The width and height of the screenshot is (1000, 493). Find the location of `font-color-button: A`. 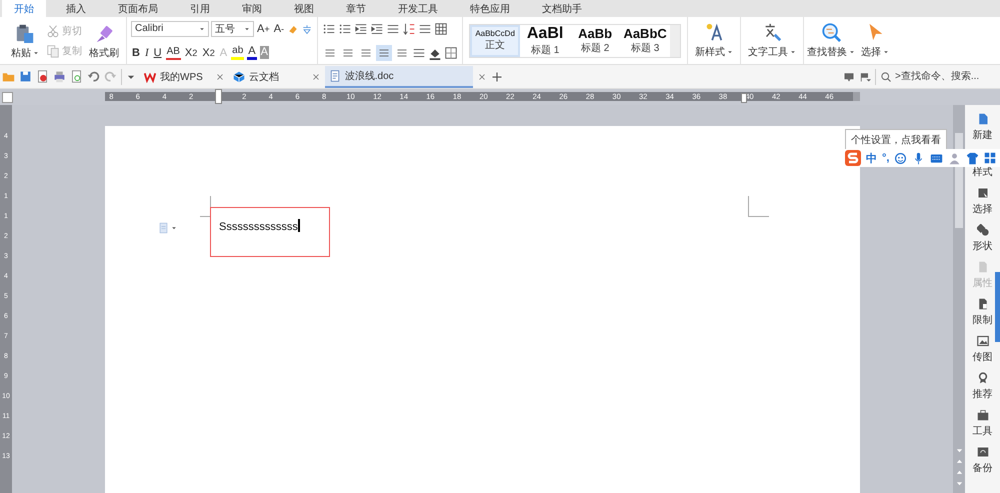

font-color-button: A is located at coordinates (252, 52).